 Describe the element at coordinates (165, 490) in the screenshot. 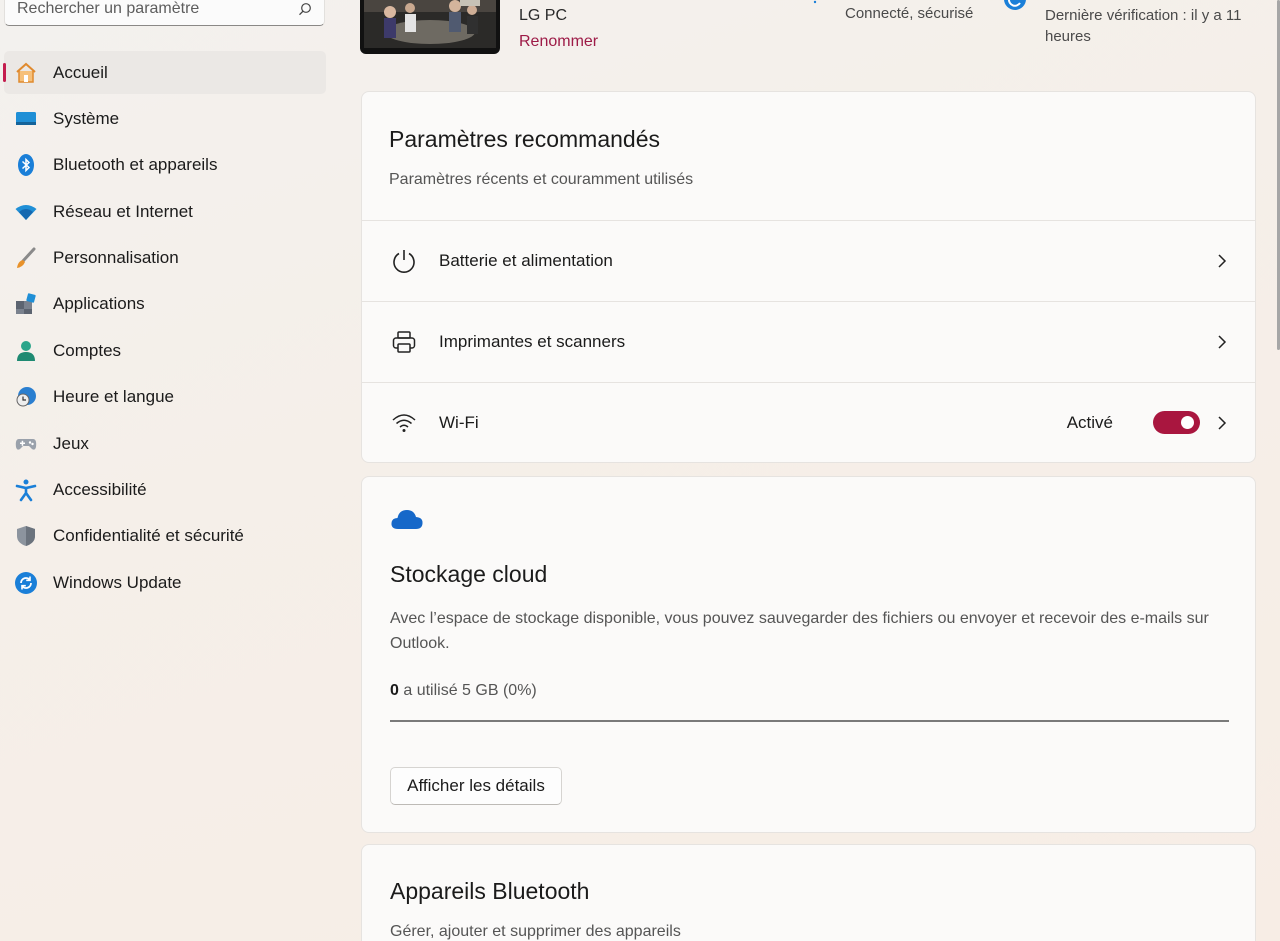

I see `sidebar-item-accessibilite: Accessibilité` at that location.